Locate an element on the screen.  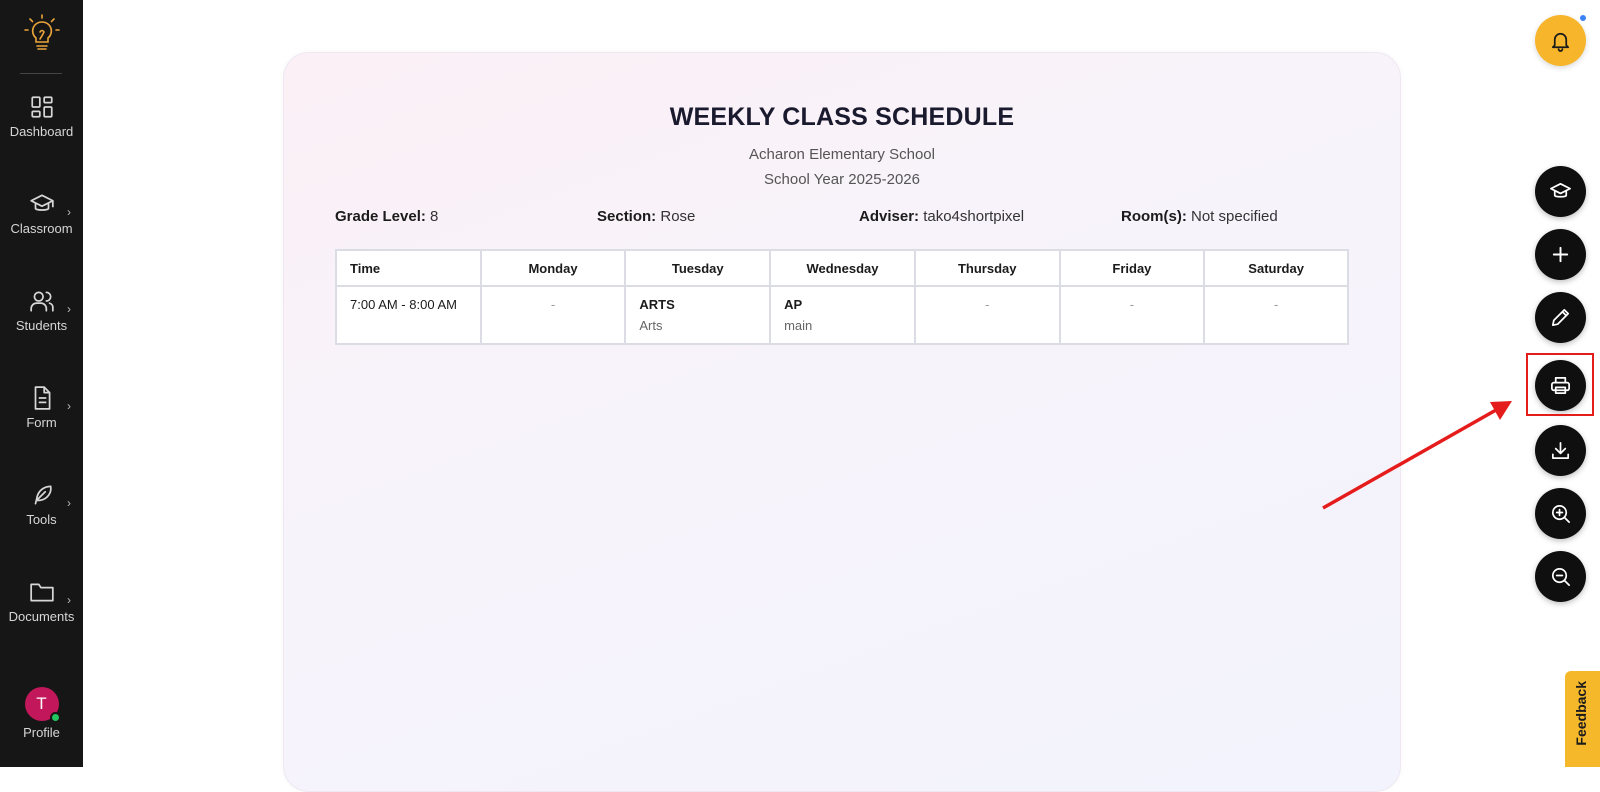
sidebar-item-label: Tools is located at coordinates (41, 519).